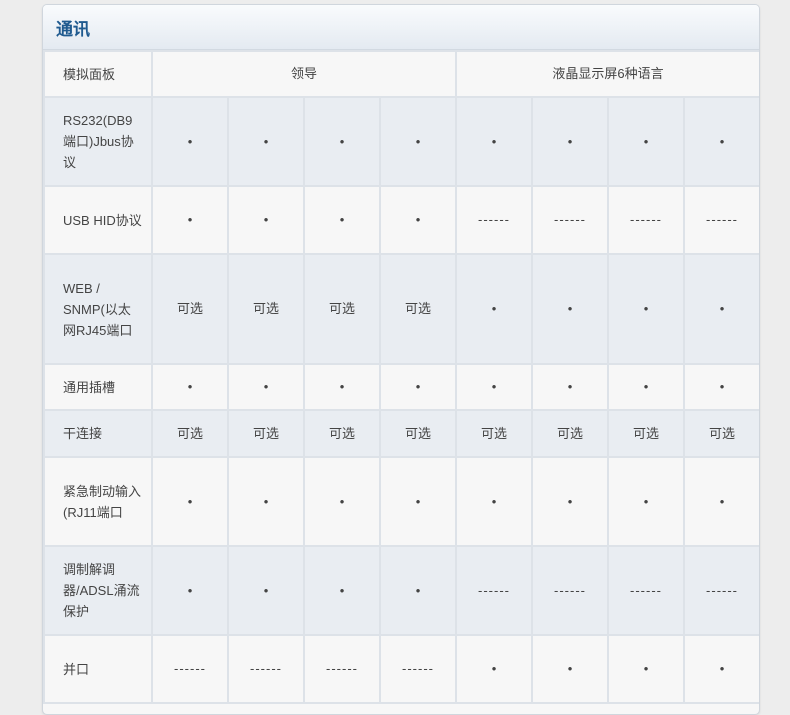 This screenshot has width=790, height=715. Describe the element at coordinates (98, 74) in the screenshot. I see `header-cell-panel: 模拟面板` at that location.